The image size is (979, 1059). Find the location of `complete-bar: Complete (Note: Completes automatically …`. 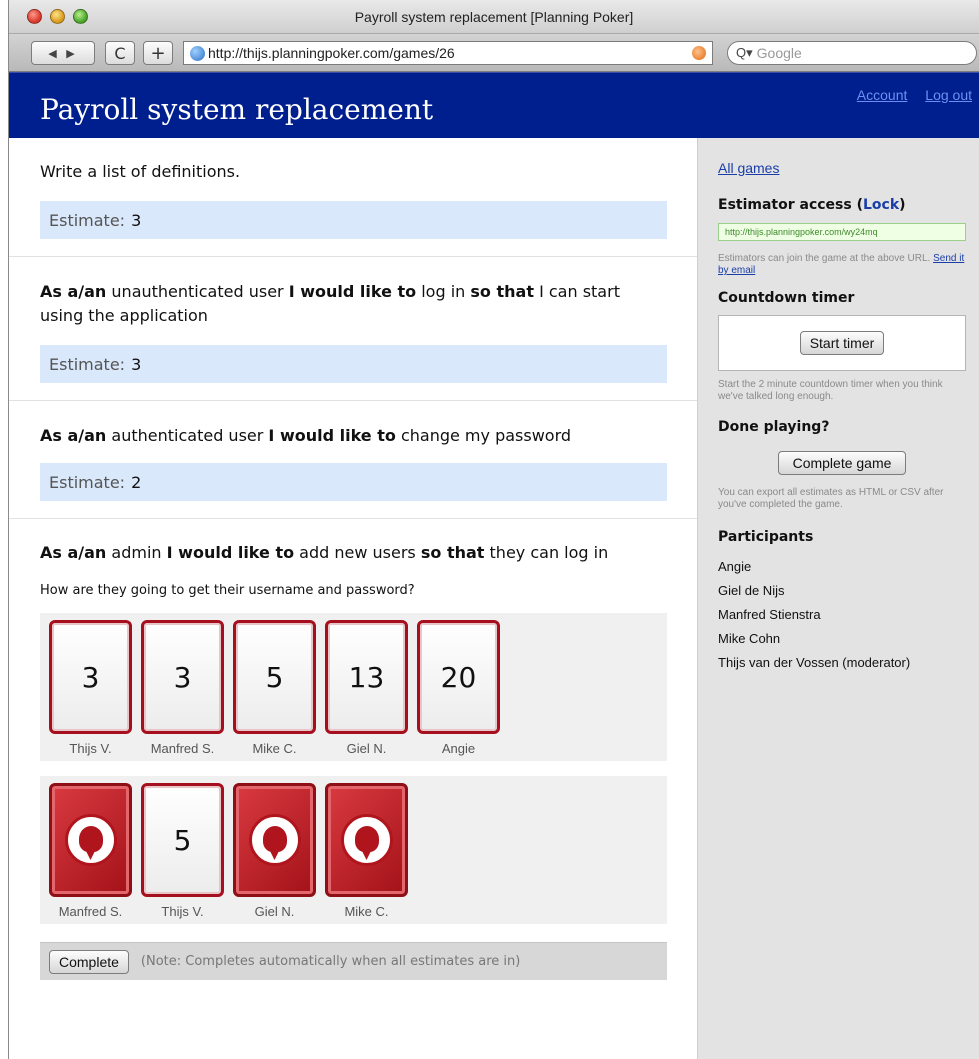

complete-bar: Complete (Note: Completes automatically … is located at coordinates (353, 961).